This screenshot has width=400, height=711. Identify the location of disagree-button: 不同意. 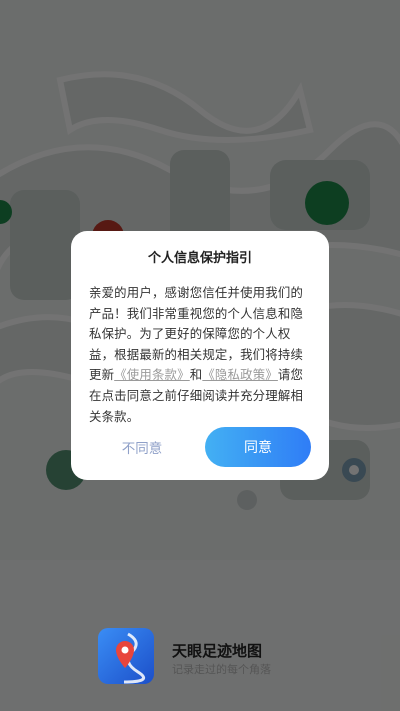
(142, 447).